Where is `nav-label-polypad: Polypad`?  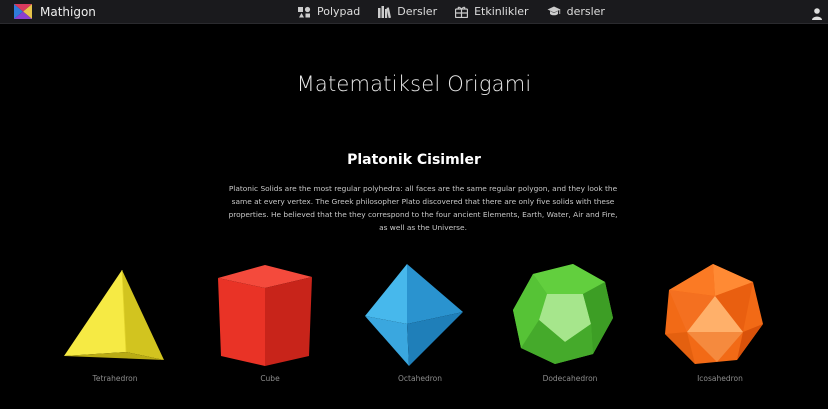 nav-label-polypad: Polypad is located at coordinates (339, 11).